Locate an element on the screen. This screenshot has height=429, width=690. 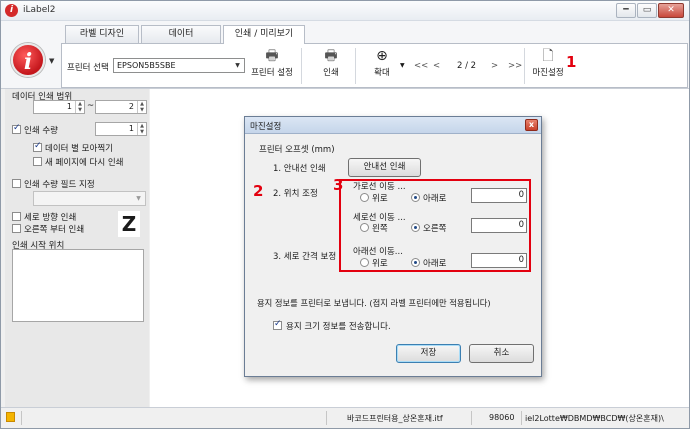
prev-page-button: < is located at coordinates (436, 66).